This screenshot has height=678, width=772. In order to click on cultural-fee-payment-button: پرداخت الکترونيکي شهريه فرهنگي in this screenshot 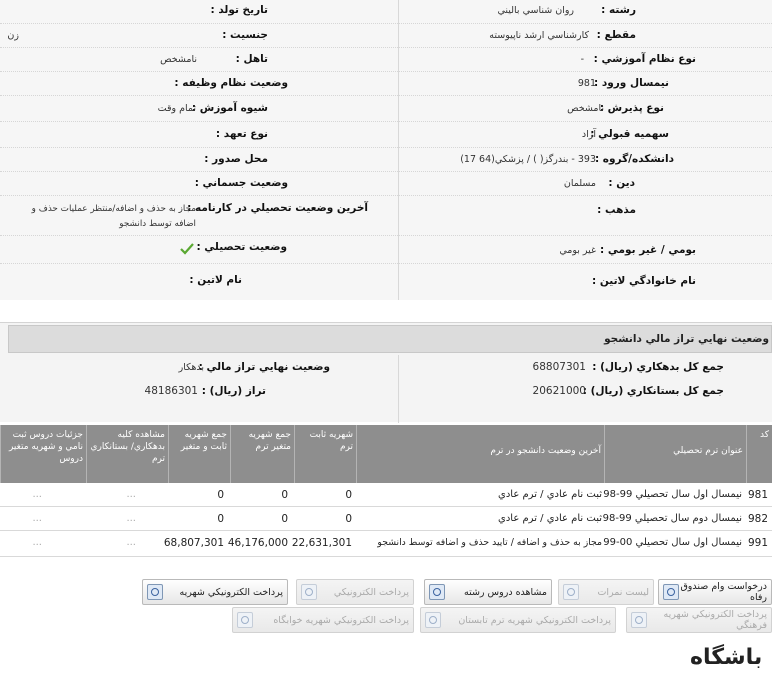, I will do `click(699, 620)`.